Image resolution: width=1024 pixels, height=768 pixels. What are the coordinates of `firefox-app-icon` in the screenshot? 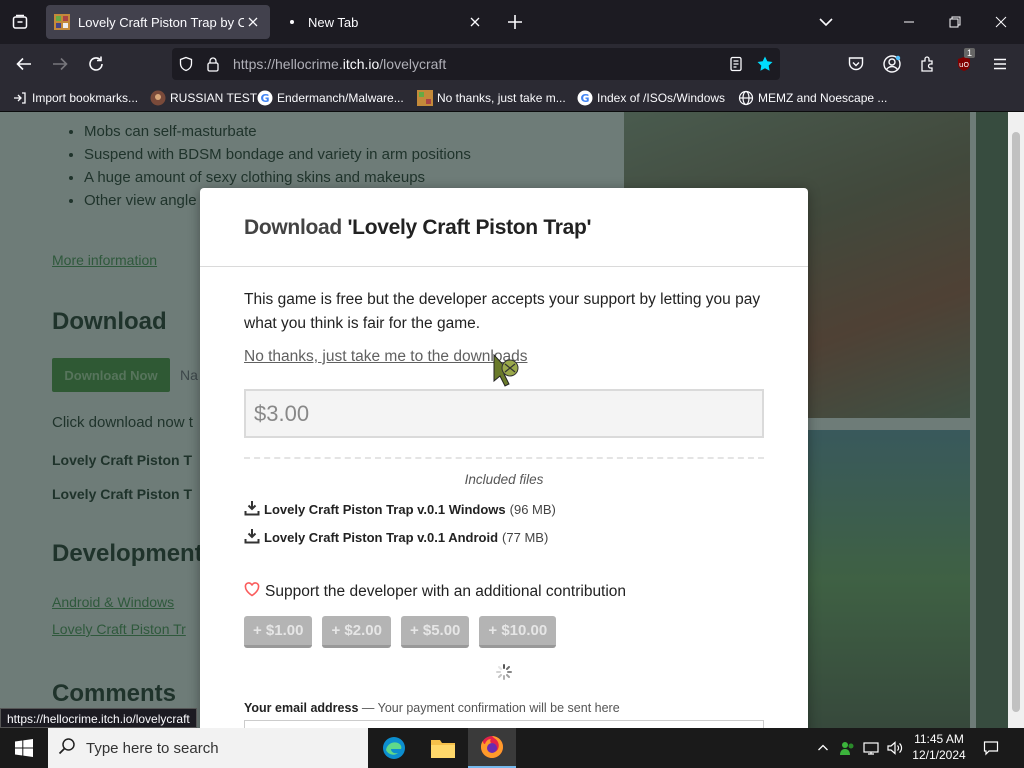 It's located at (492, 748).